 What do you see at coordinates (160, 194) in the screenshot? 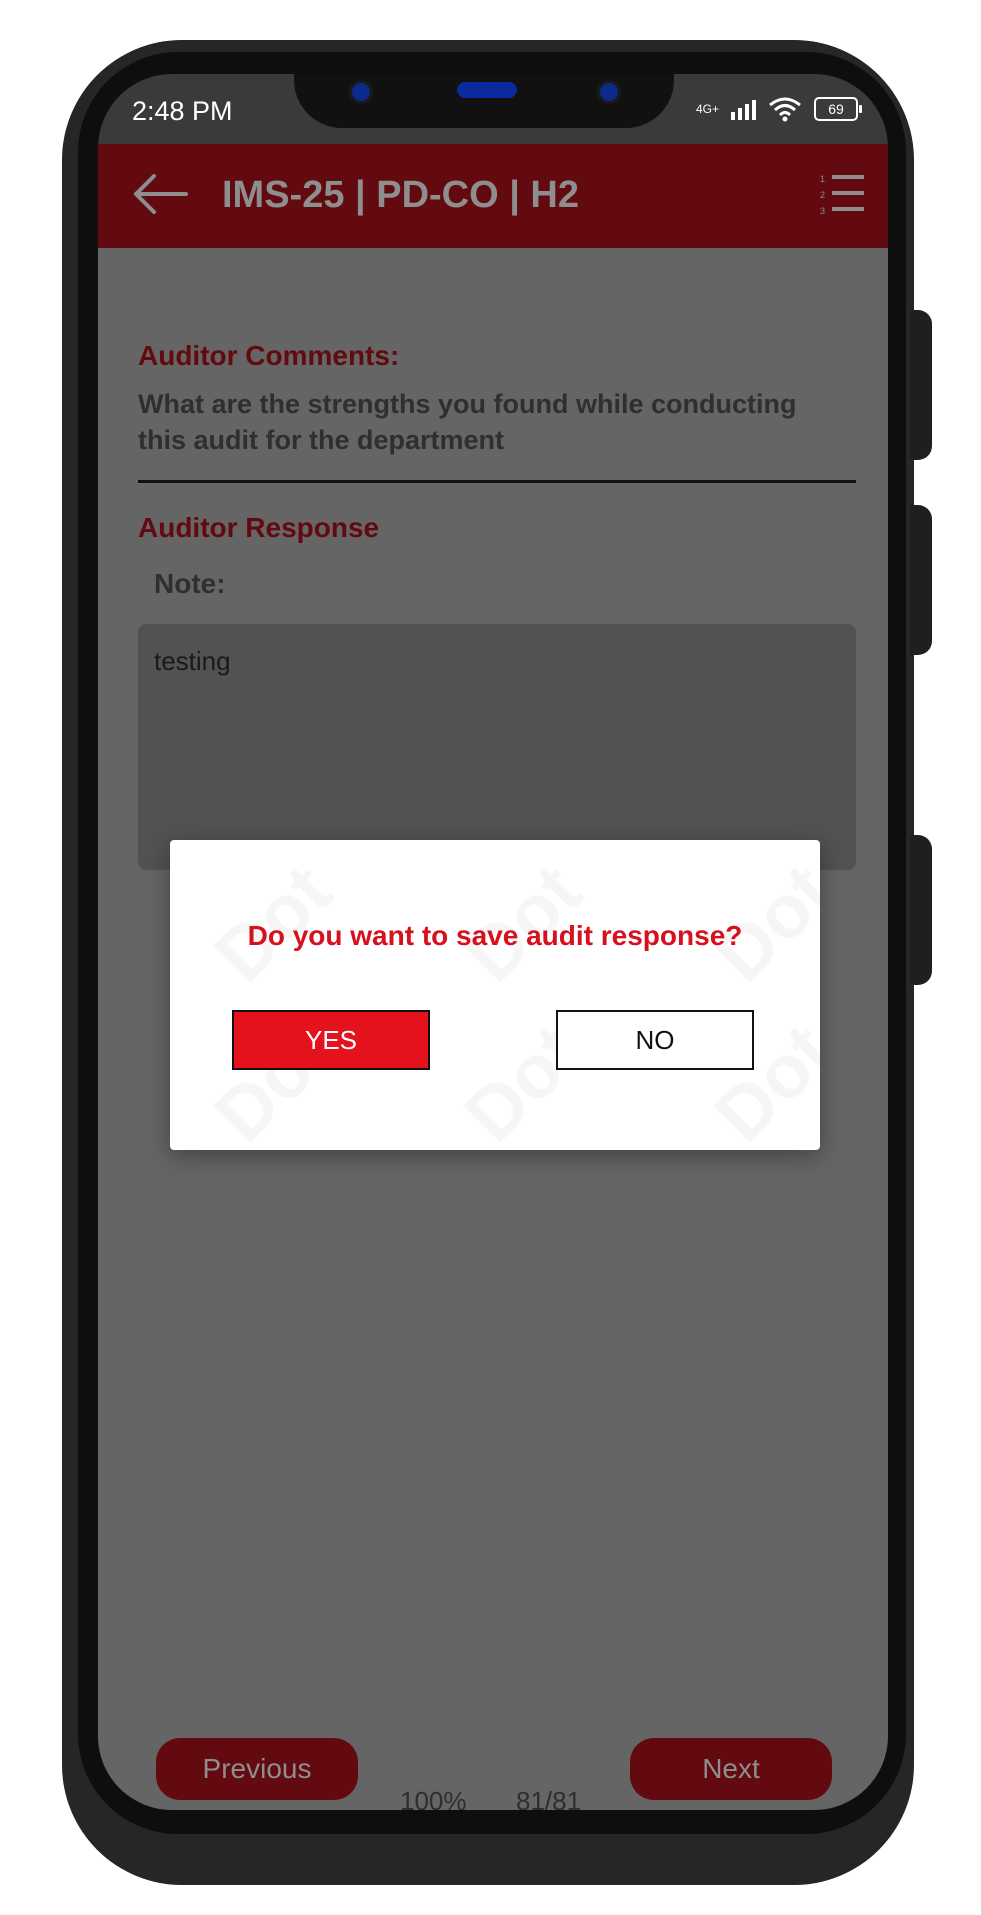
I see `arrow-left-icon` at bounding box center [160, 194].